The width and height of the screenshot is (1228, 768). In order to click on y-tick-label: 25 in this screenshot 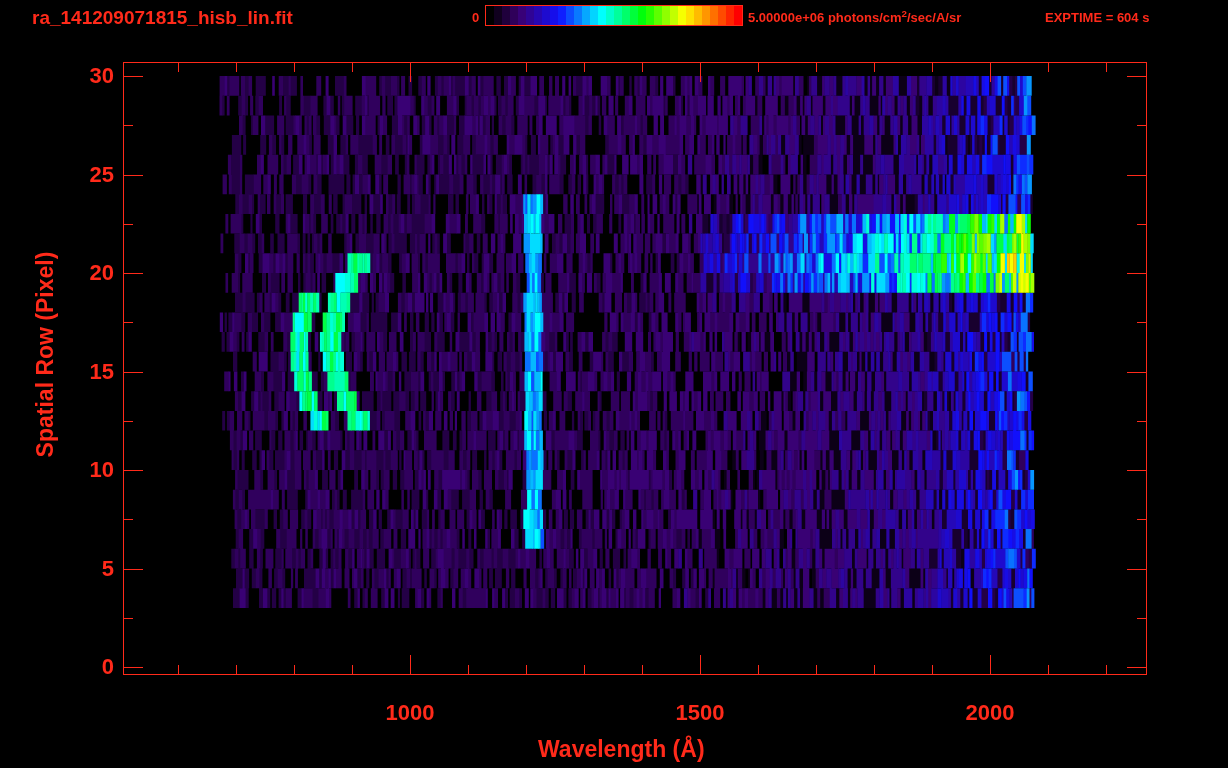, I will do `click(101, 174)`.